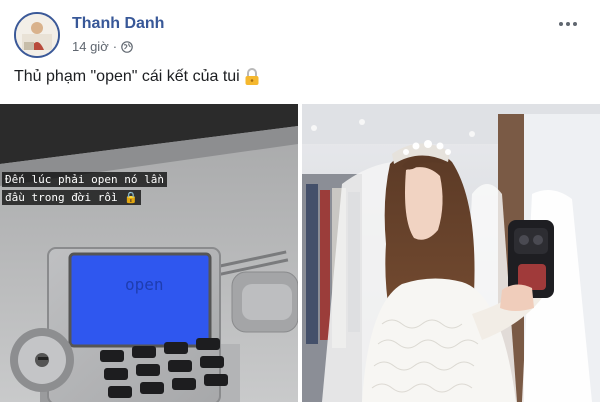 The width and height of the screenshot is (600, 402). What do you see at coordinates (90, 46) in the screenshot?
I see `post-time: 14 giờ` at bounding box center [90, 46].